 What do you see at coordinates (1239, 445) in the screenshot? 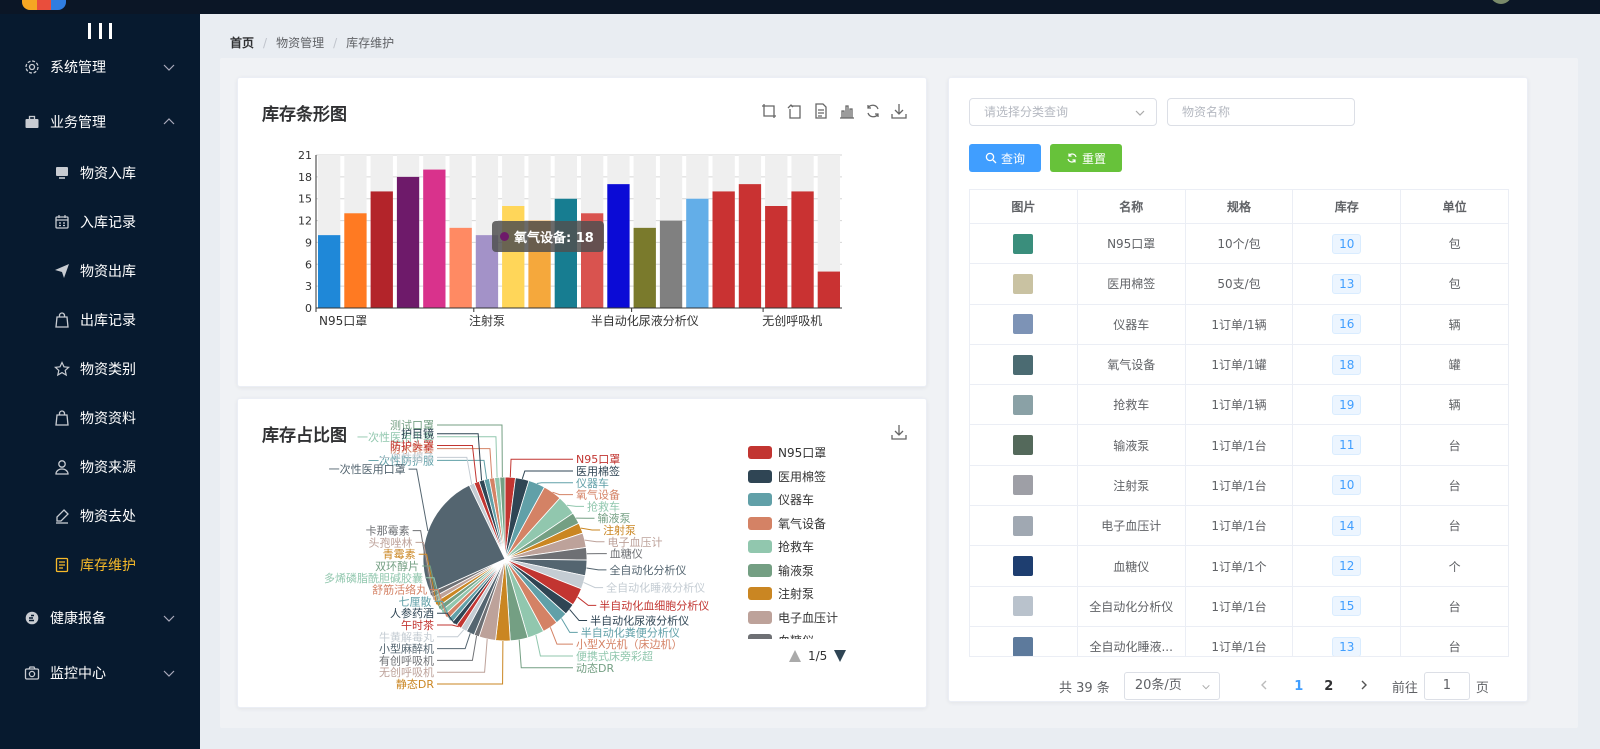
I see `table-row: 输液泵 1订单/1台 11 台` at bounding box center [1239, 445].